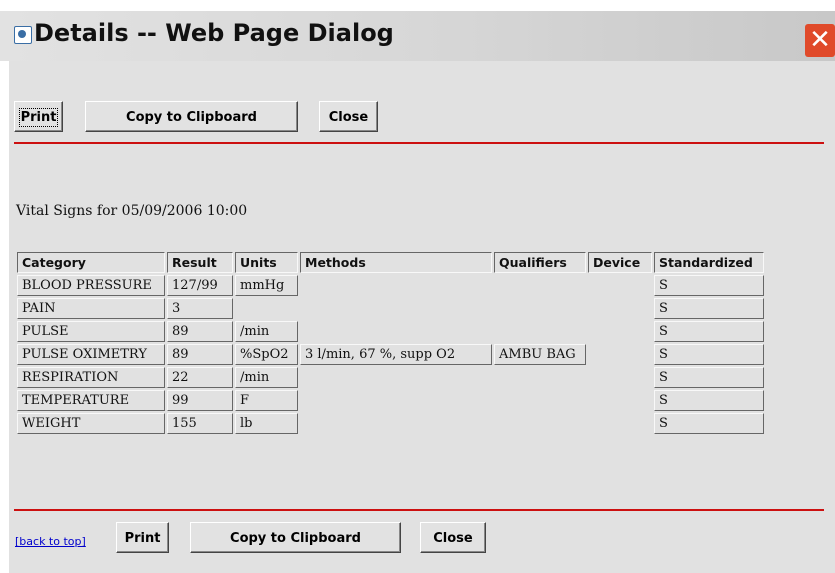 The width and height of the screenshot is (835, 573). I want to click on column-header: Units, so click(266, 262).